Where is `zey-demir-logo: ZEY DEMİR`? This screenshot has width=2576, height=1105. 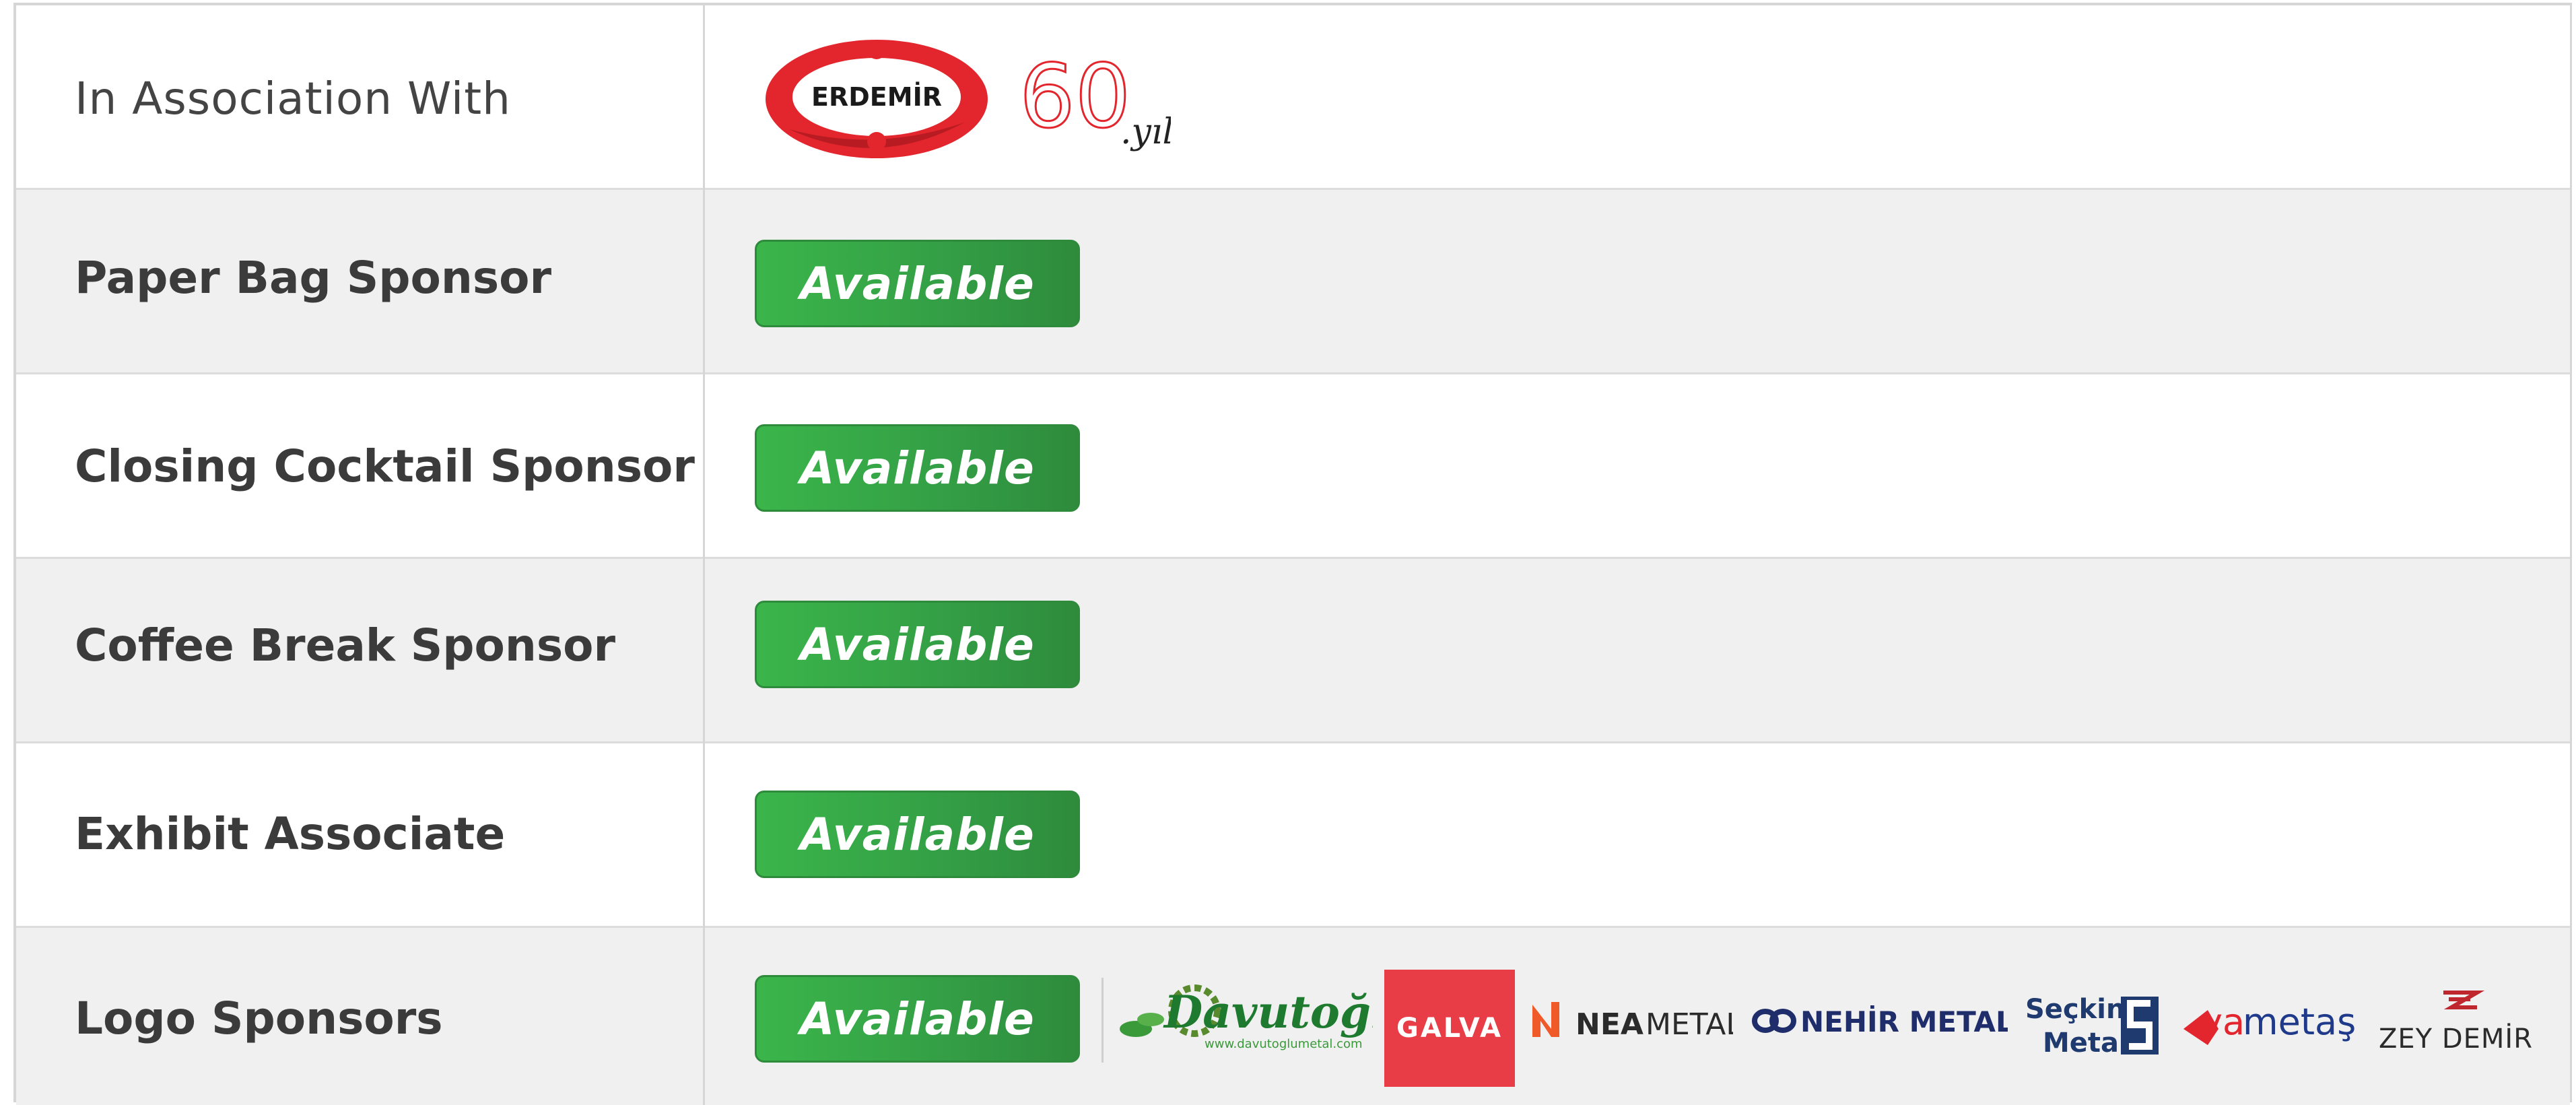 zey-demir-logo: ZEY DEMİR is located at coordinates (2456, 1023).